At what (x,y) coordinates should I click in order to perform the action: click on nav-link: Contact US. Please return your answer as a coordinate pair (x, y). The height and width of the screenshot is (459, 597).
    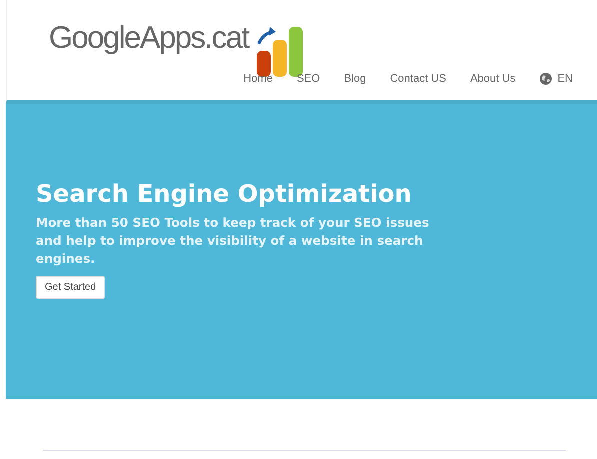
    Looking at the image, I should click on (418, 79).